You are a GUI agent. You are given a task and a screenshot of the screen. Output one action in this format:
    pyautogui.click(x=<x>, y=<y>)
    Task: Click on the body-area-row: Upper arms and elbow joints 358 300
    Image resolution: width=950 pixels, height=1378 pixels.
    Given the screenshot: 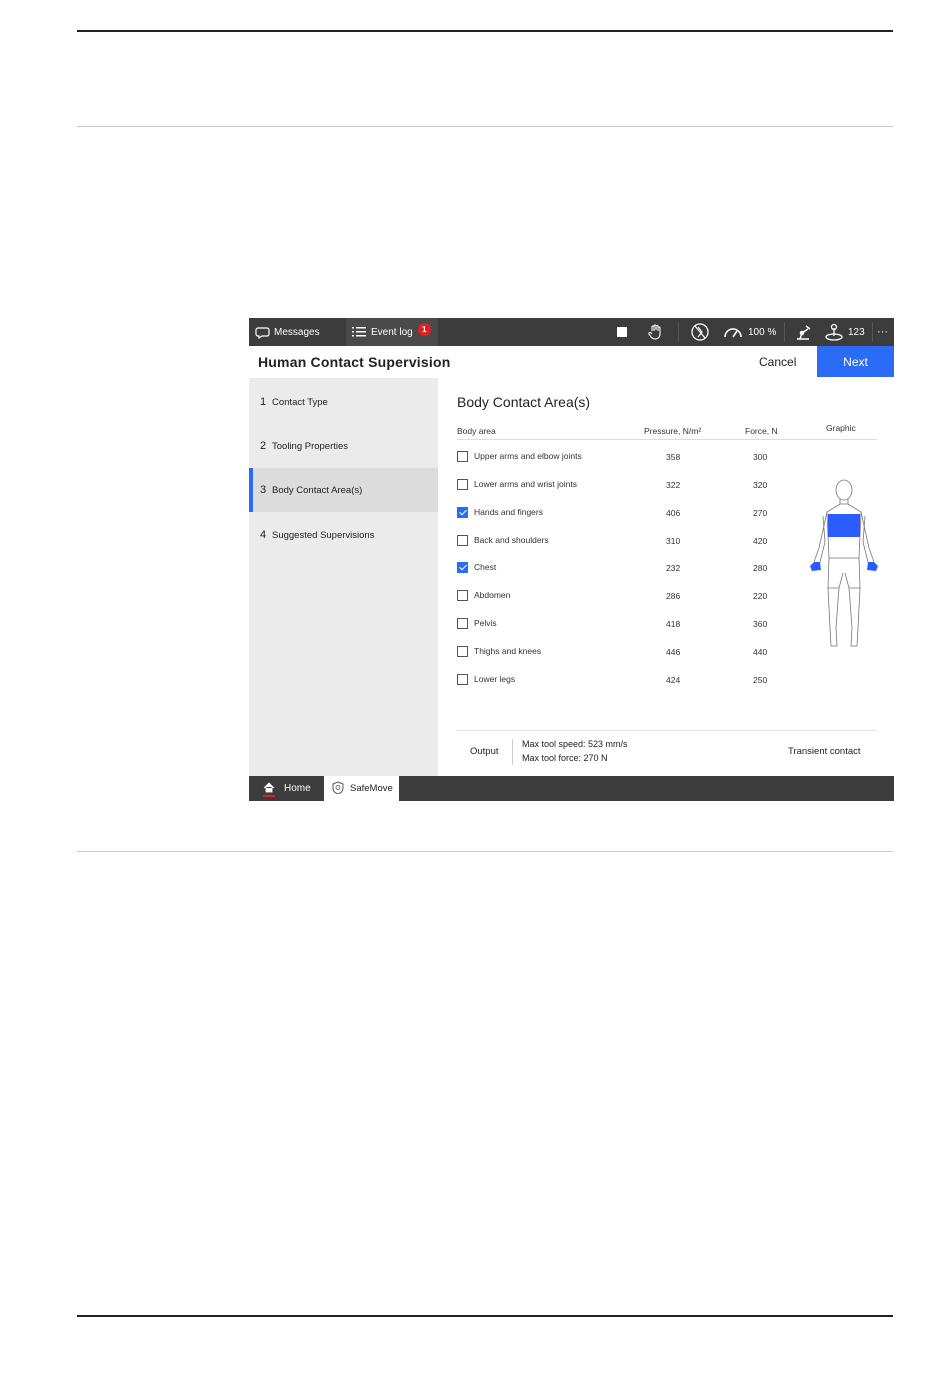 What is the action you would take?
    pyautogui.click(x=612, y=459)
    